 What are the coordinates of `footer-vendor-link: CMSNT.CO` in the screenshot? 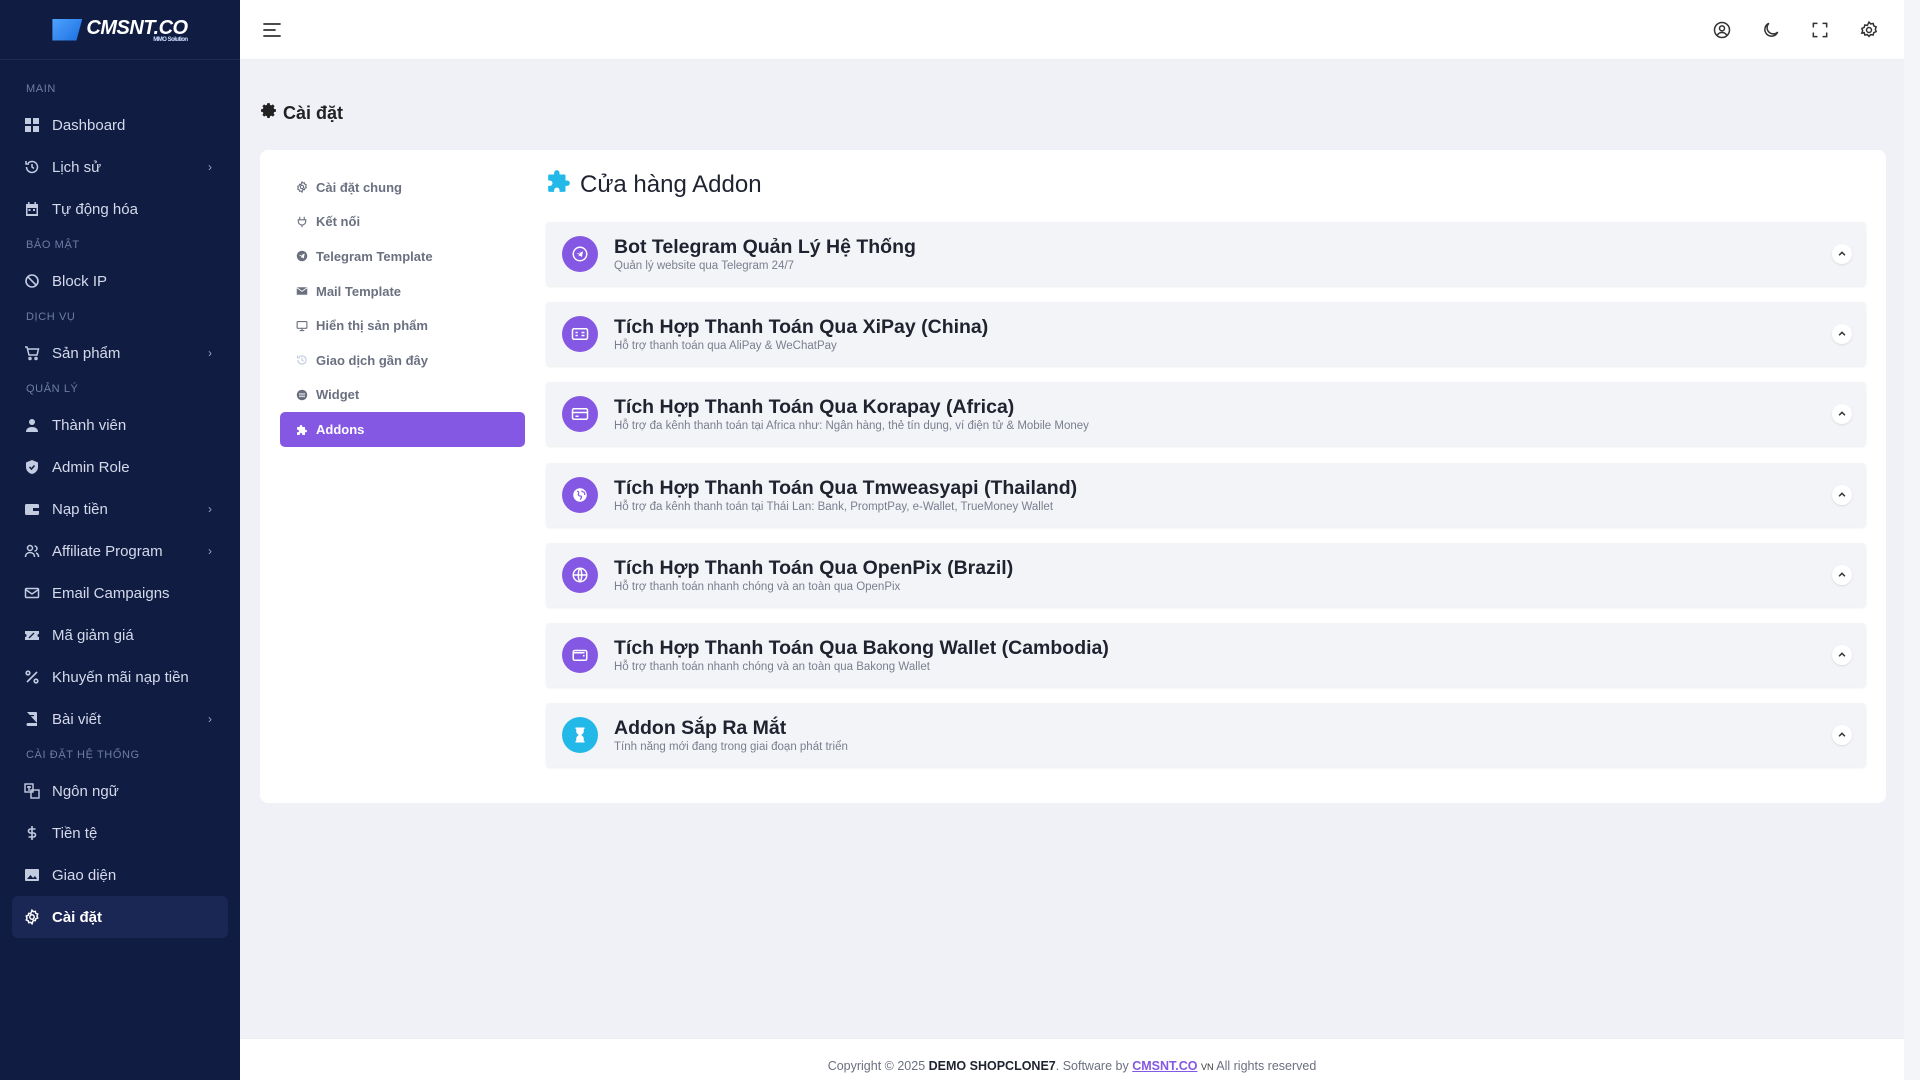 It's located at (1164, 1066).